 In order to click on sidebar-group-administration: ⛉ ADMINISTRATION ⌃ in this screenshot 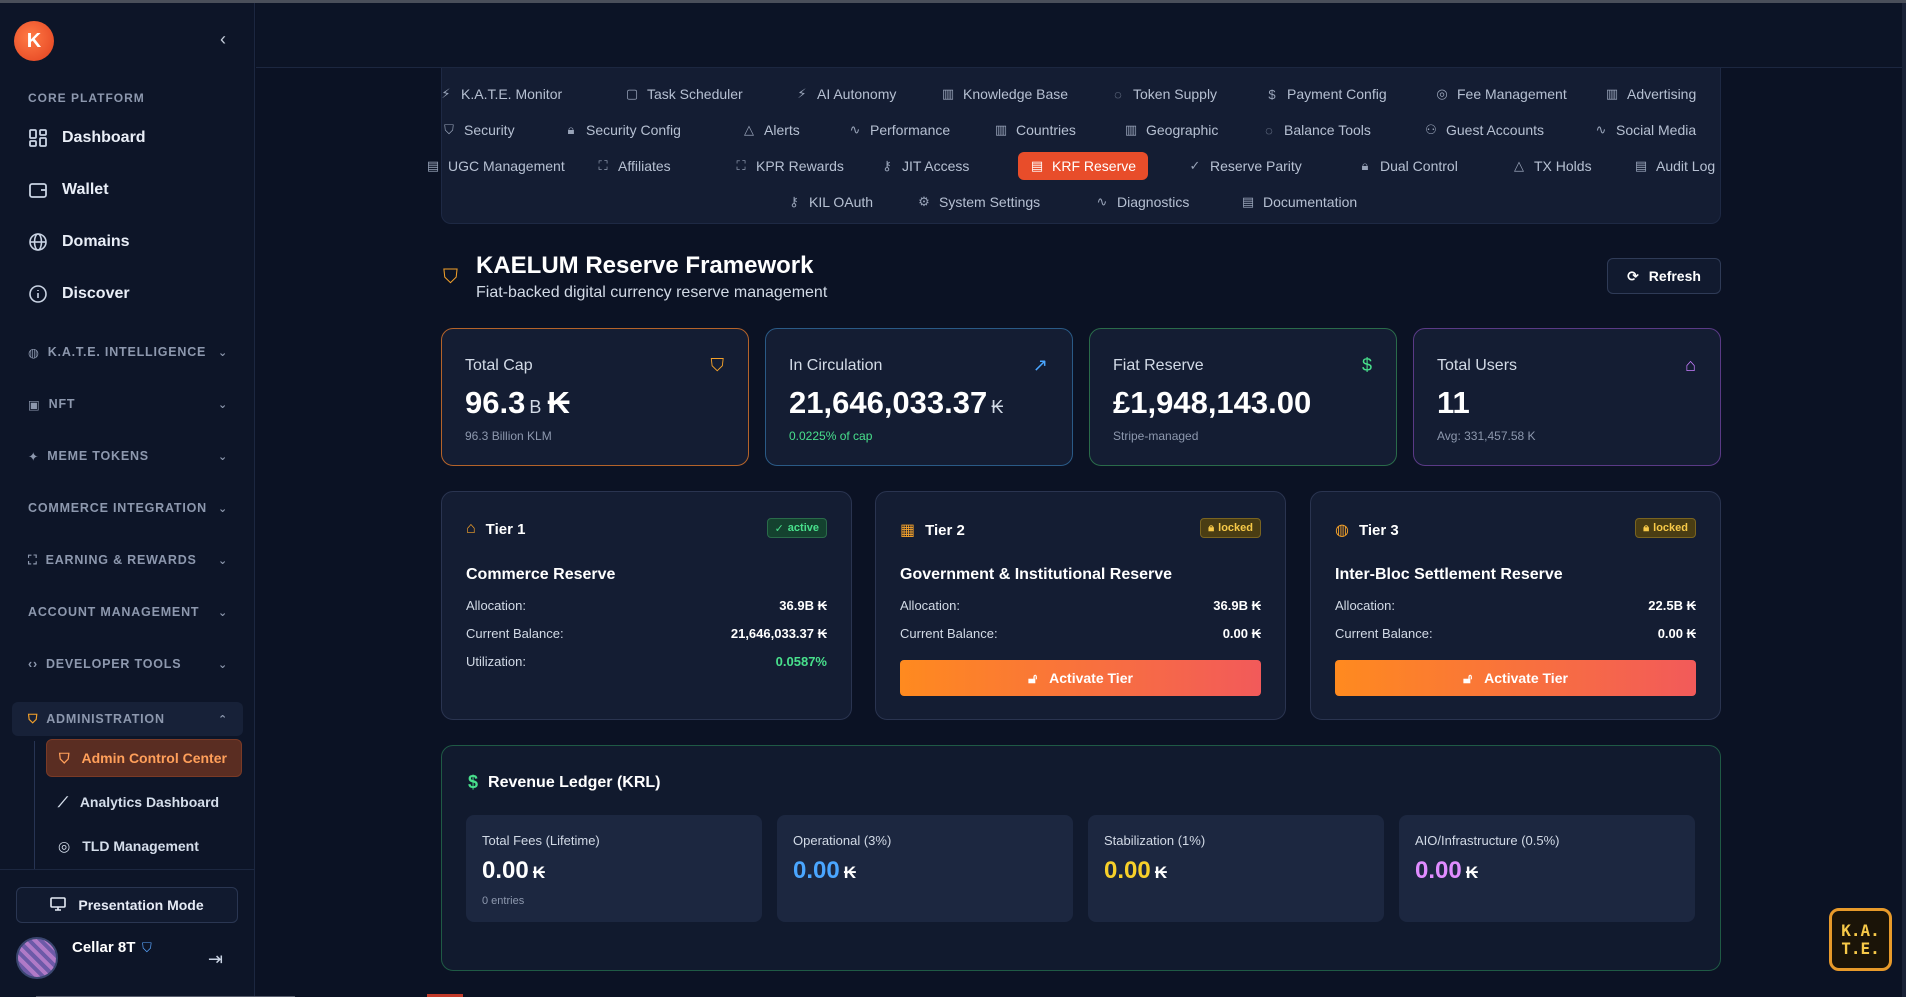, I will do `click(128, 719)`.